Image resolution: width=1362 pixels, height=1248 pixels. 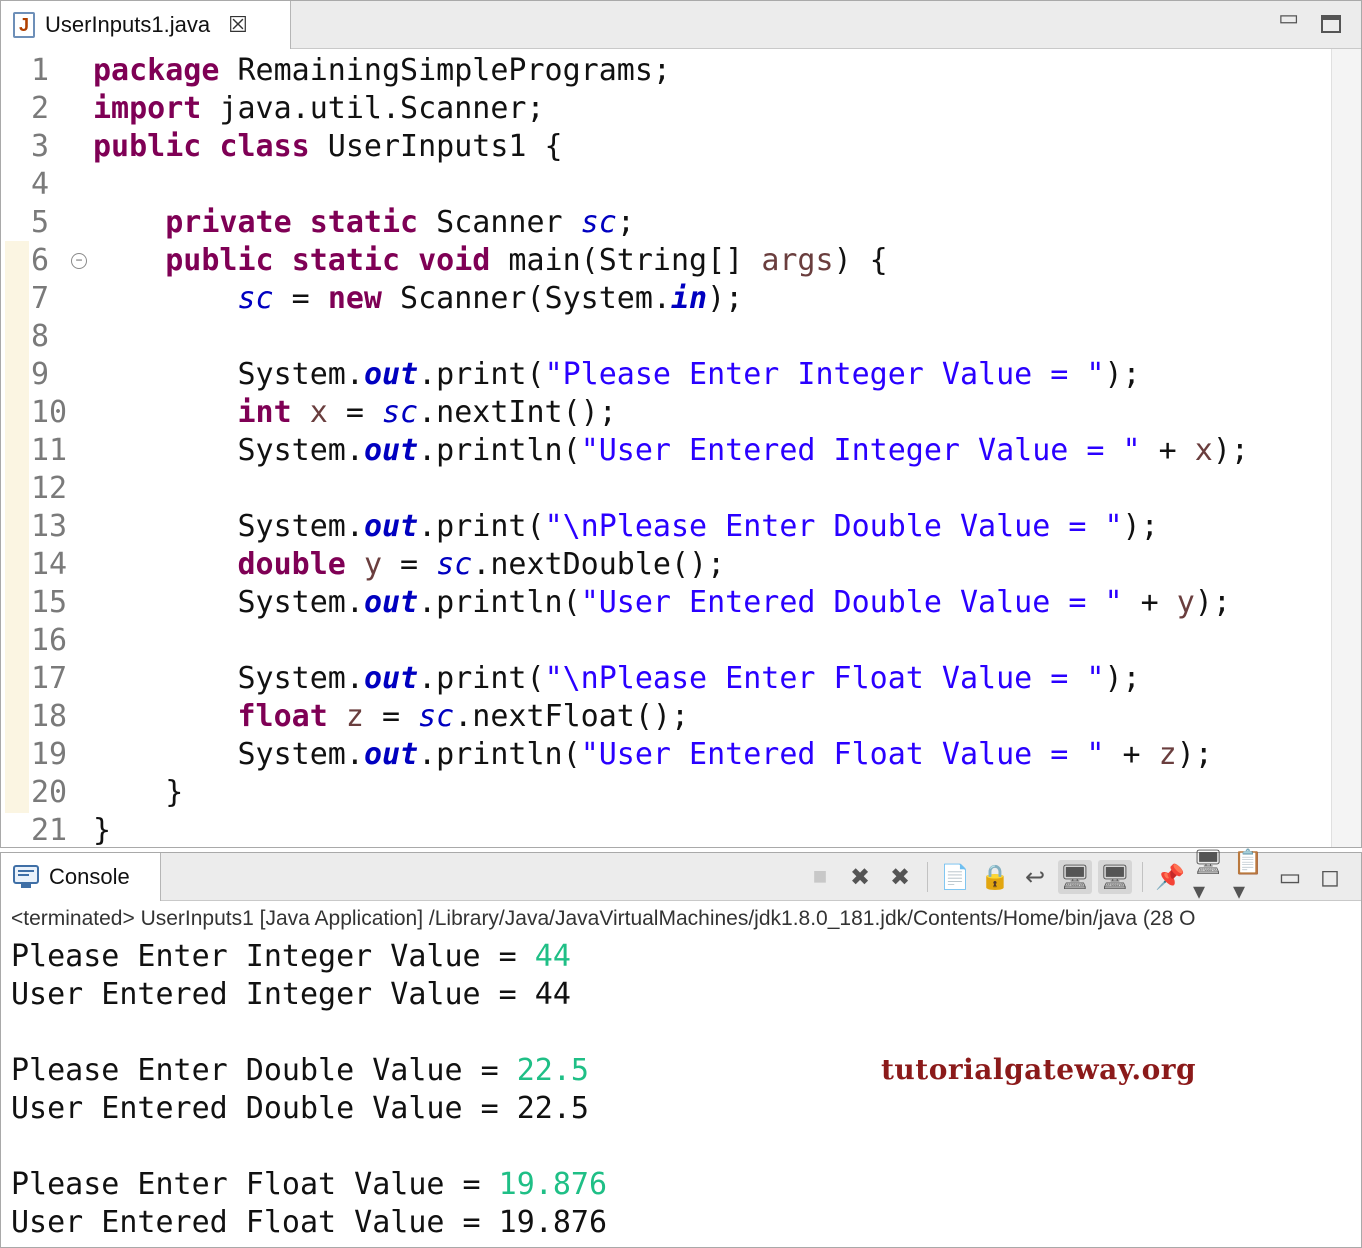 I want to click on console-line: Please Enter Float Value = 19.876, so click(x=681, y=1186).